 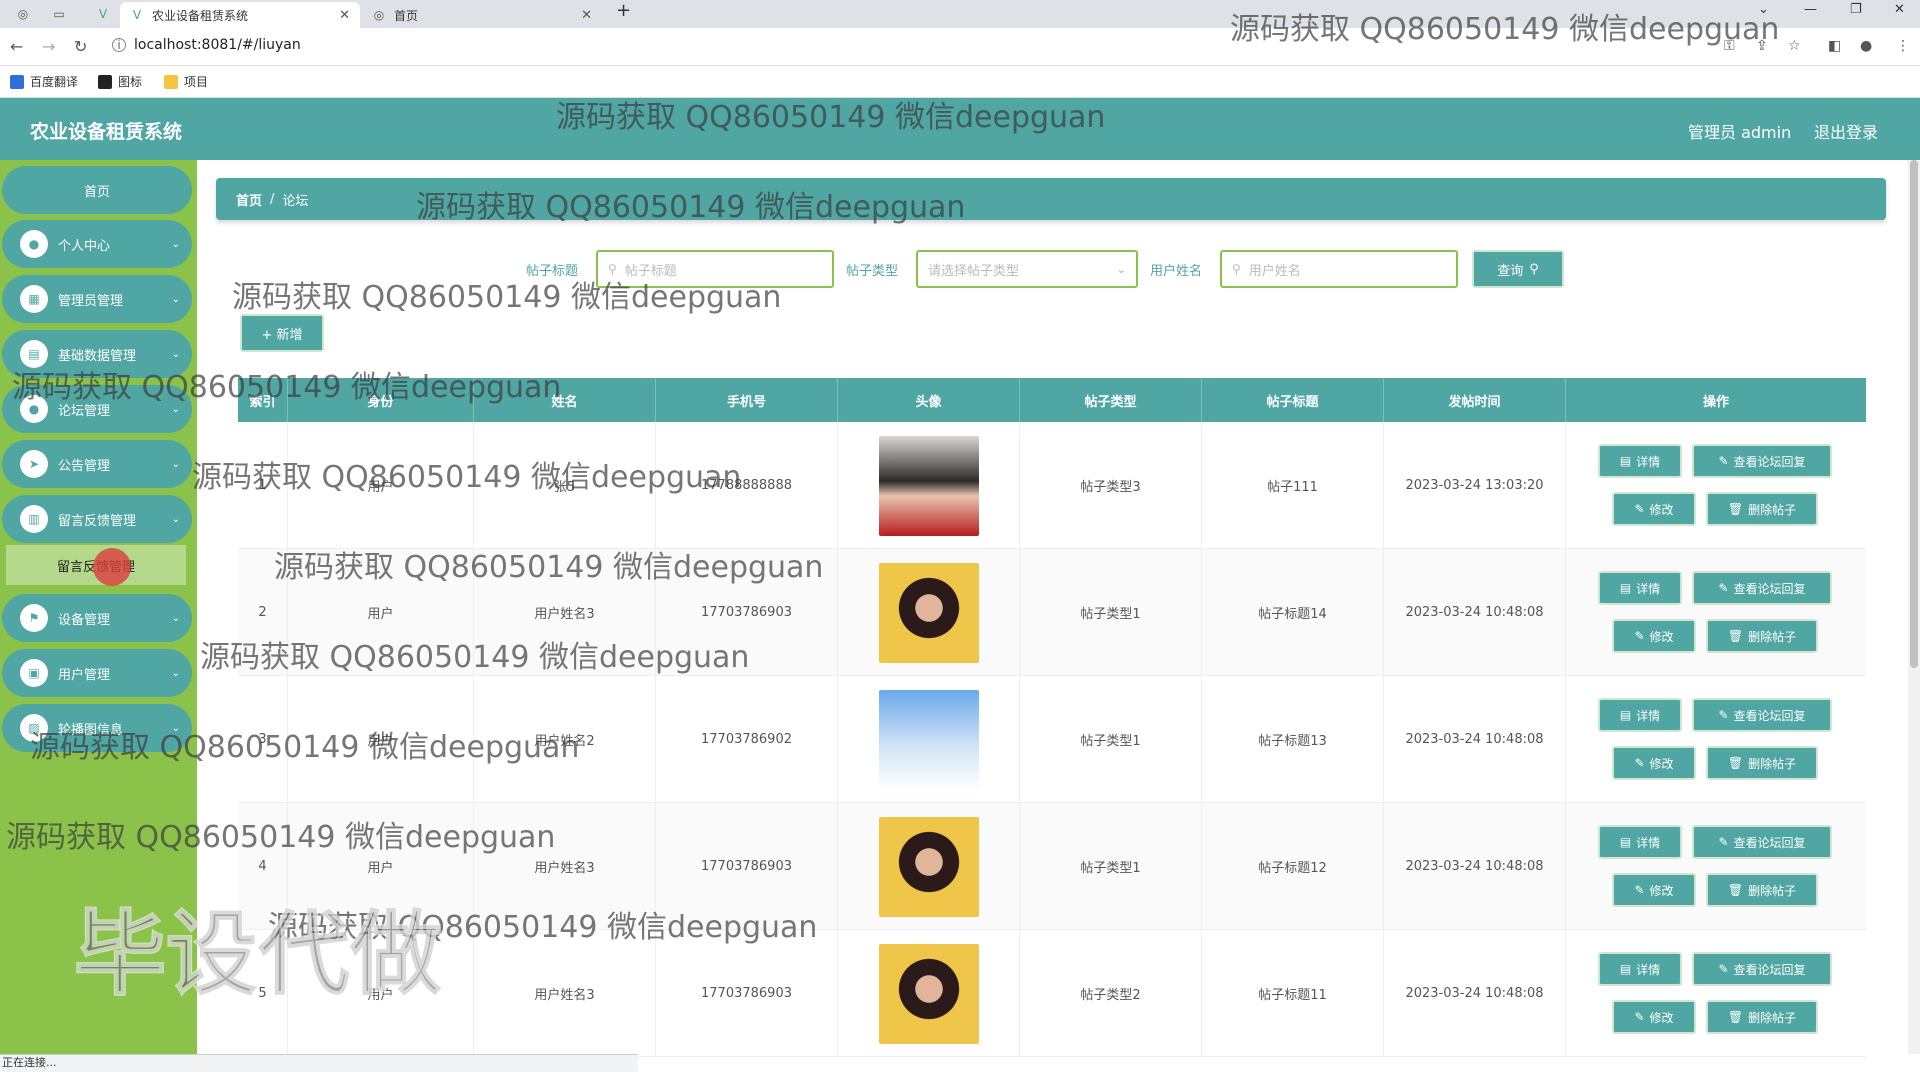 I want to click on tab-title: 农业设备租赁系统, so click(x=200, y=15).